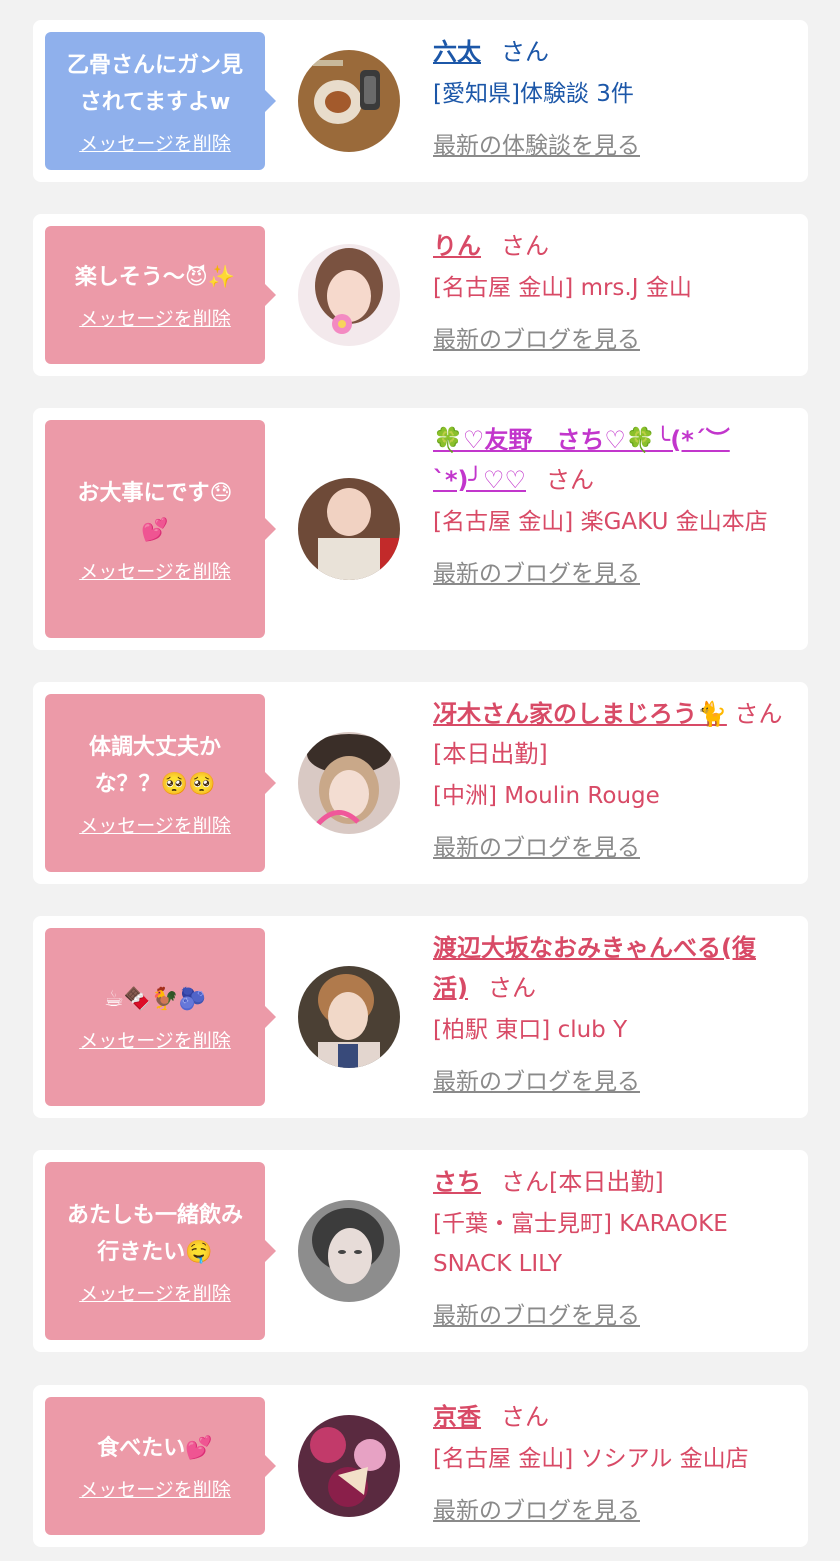 This screenshot has height=1561, width=840. Describe the element at coordinates (155, 1448) in the screenshot. I see `message-text: 食べたい💕` at that location.